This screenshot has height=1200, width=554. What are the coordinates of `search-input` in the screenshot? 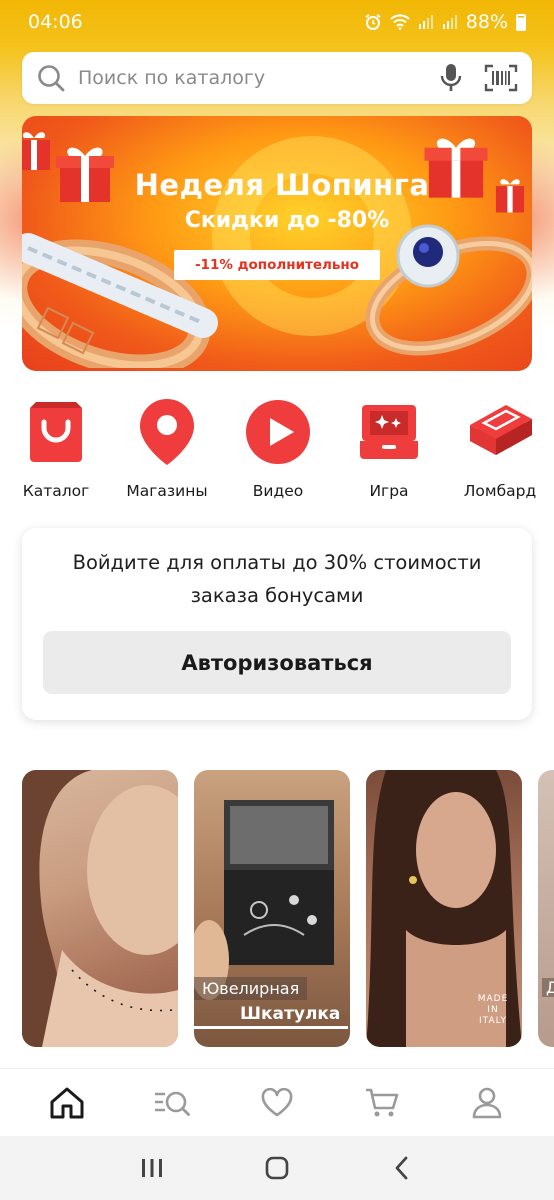 It's located at (259, 78).